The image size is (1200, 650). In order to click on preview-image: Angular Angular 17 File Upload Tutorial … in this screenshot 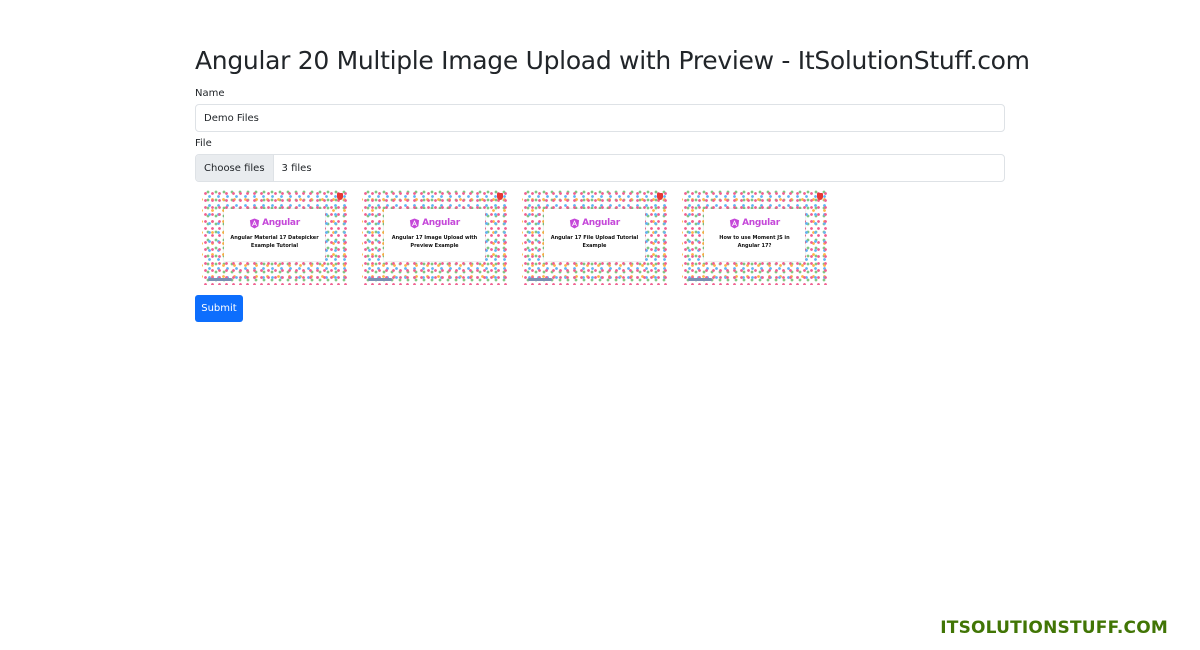, I will do `click(594, 237)`.